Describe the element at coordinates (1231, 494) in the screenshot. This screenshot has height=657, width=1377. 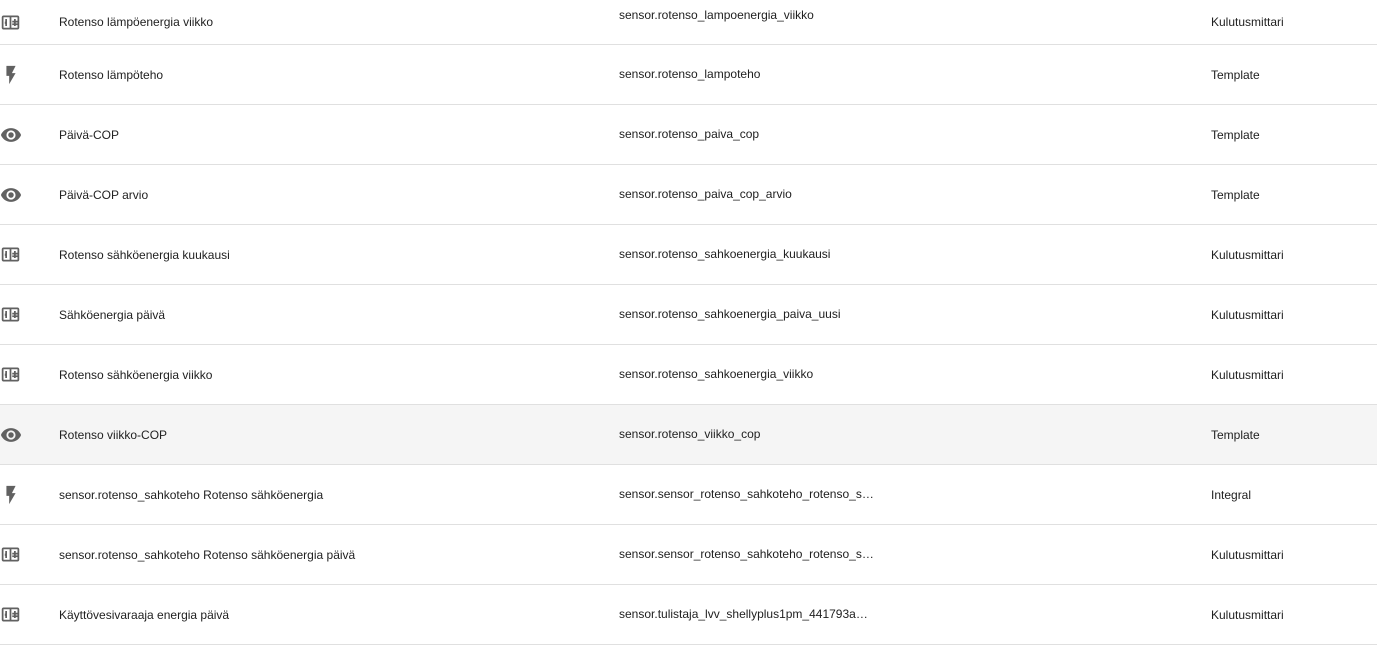
I see `integration-name: Integral` at that location.